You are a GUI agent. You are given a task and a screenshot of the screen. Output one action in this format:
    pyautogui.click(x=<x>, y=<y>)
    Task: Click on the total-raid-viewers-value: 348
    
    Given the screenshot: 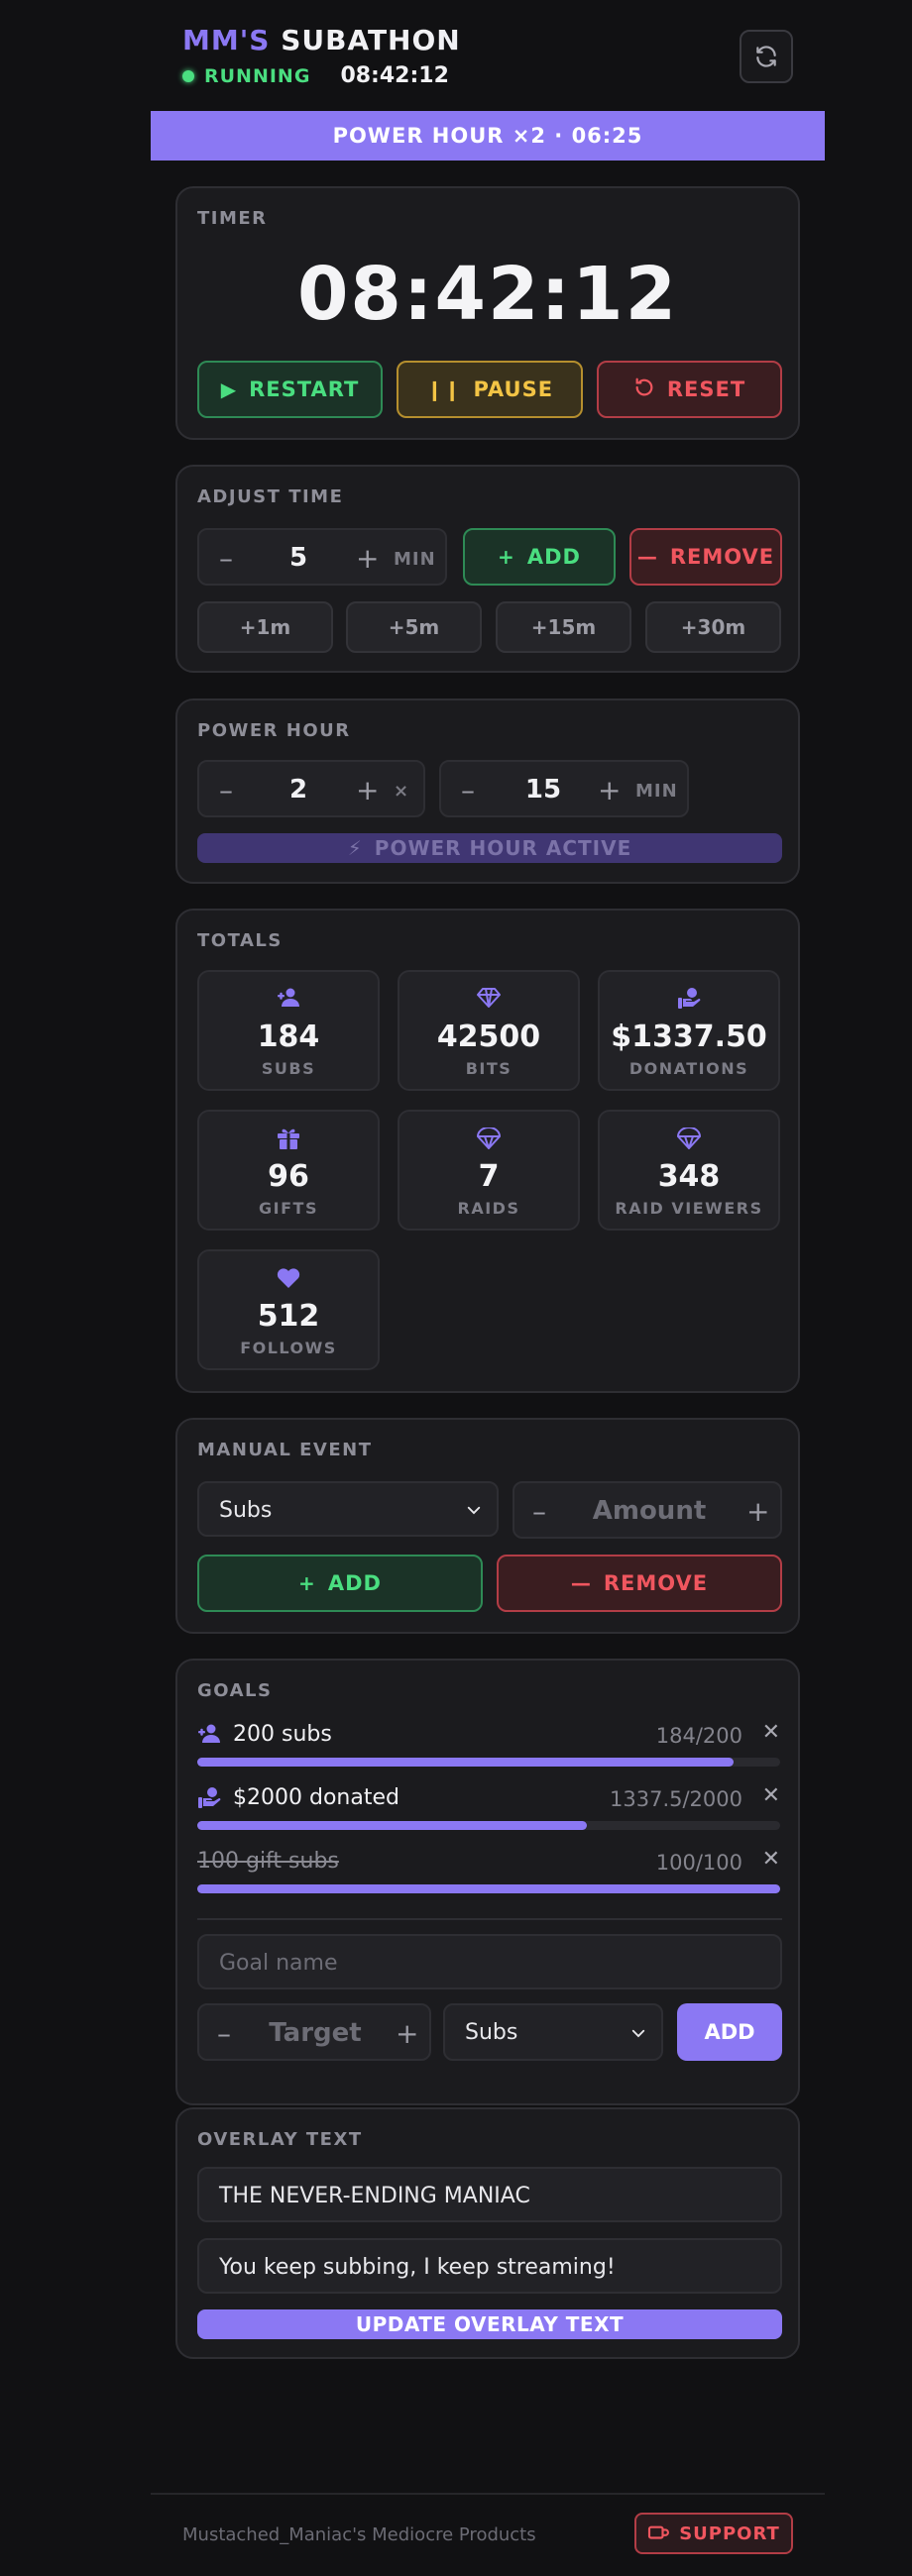 What is the action you would take?
    pyautogui.click(x=689, y=1177)
    